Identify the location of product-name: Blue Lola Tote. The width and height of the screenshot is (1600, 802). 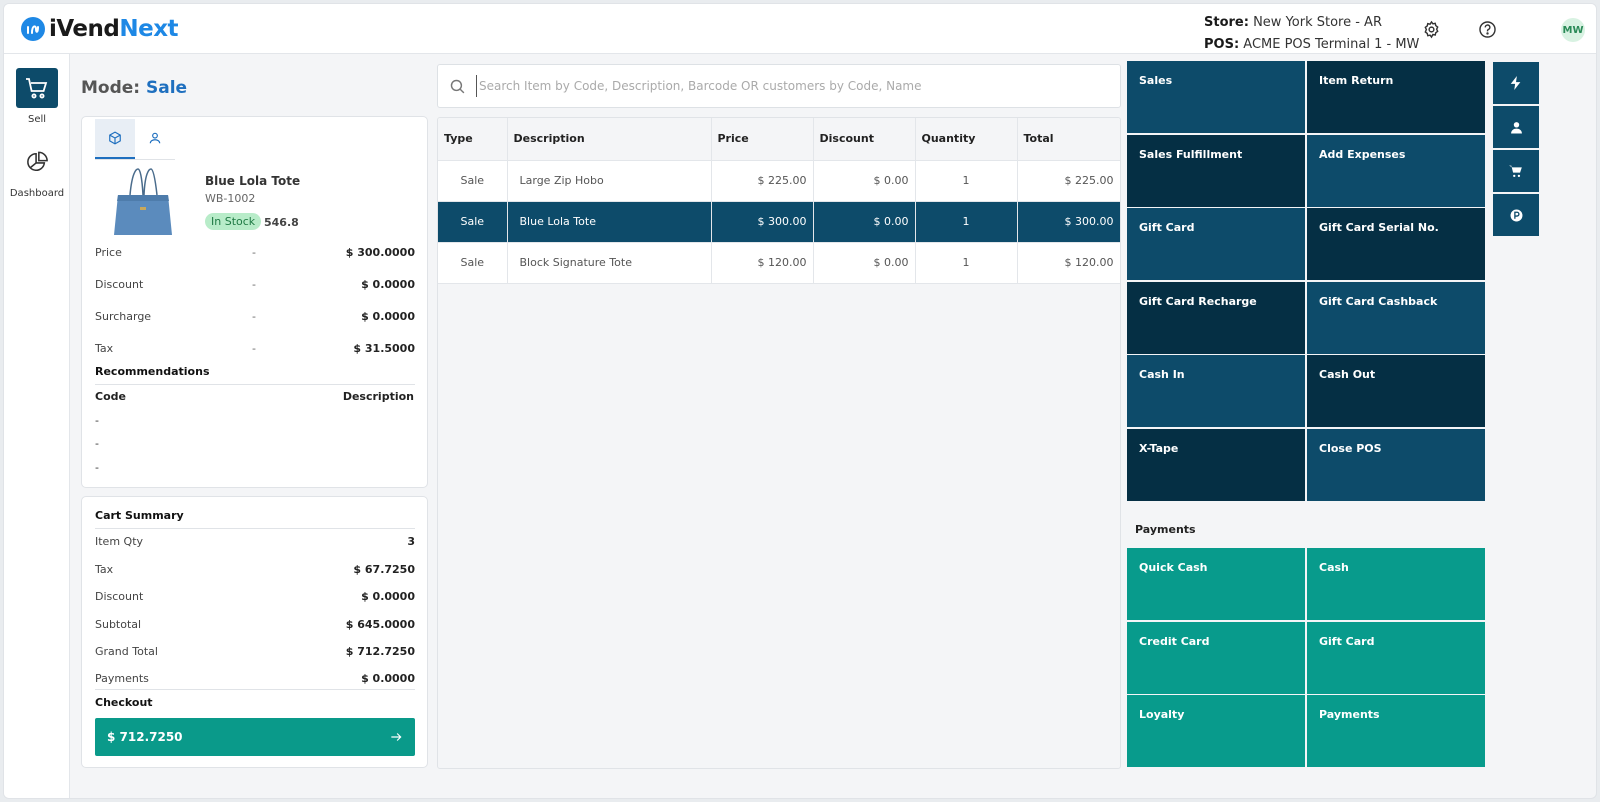
(253, 181).